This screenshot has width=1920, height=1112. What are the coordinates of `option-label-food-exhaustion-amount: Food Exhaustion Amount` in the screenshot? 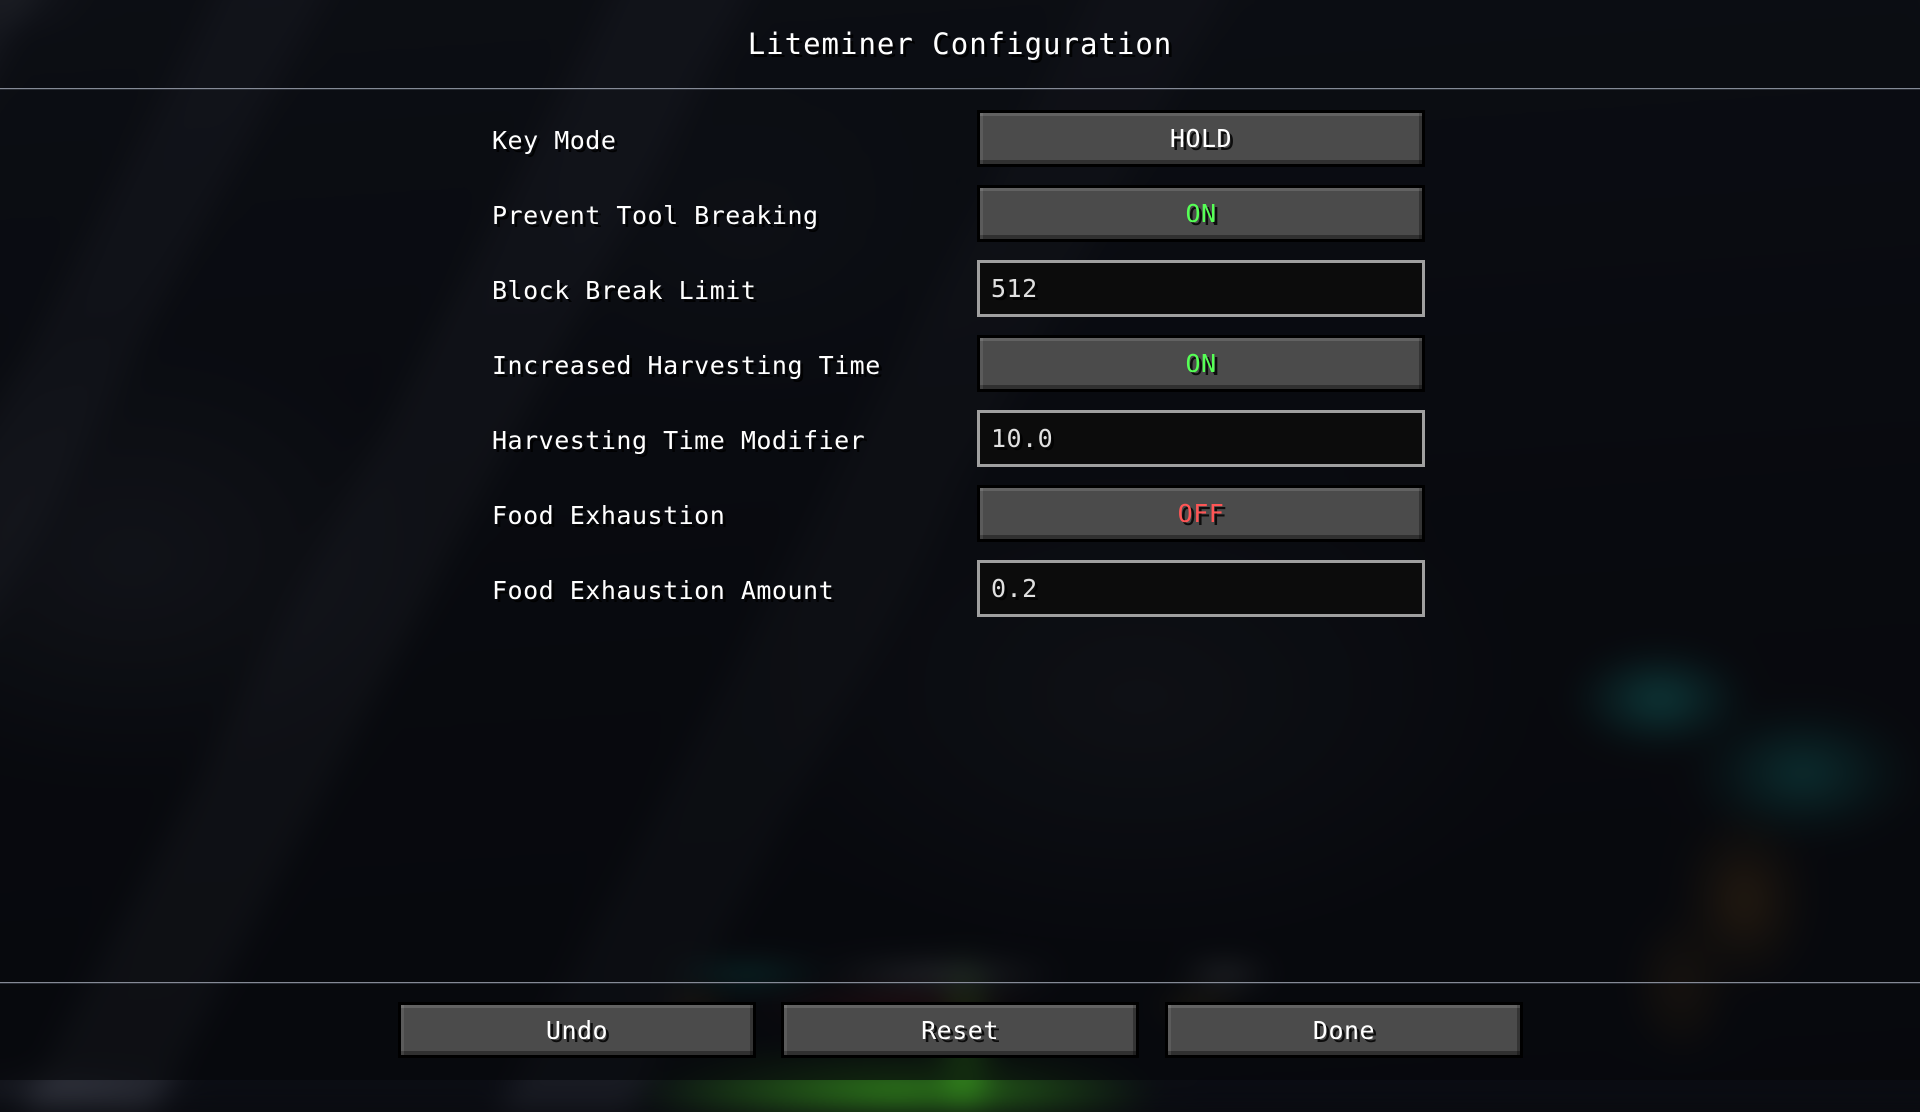 It's located at (663, 590).